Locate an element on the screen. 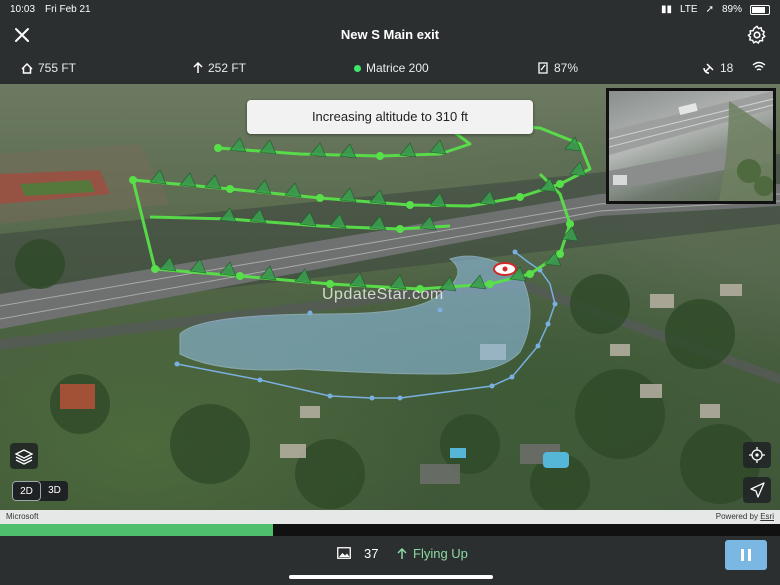 Image resolution: width=780 pixels, height=585 pixels. altitude-value: 252 FT is located at coordinates (227, 68).